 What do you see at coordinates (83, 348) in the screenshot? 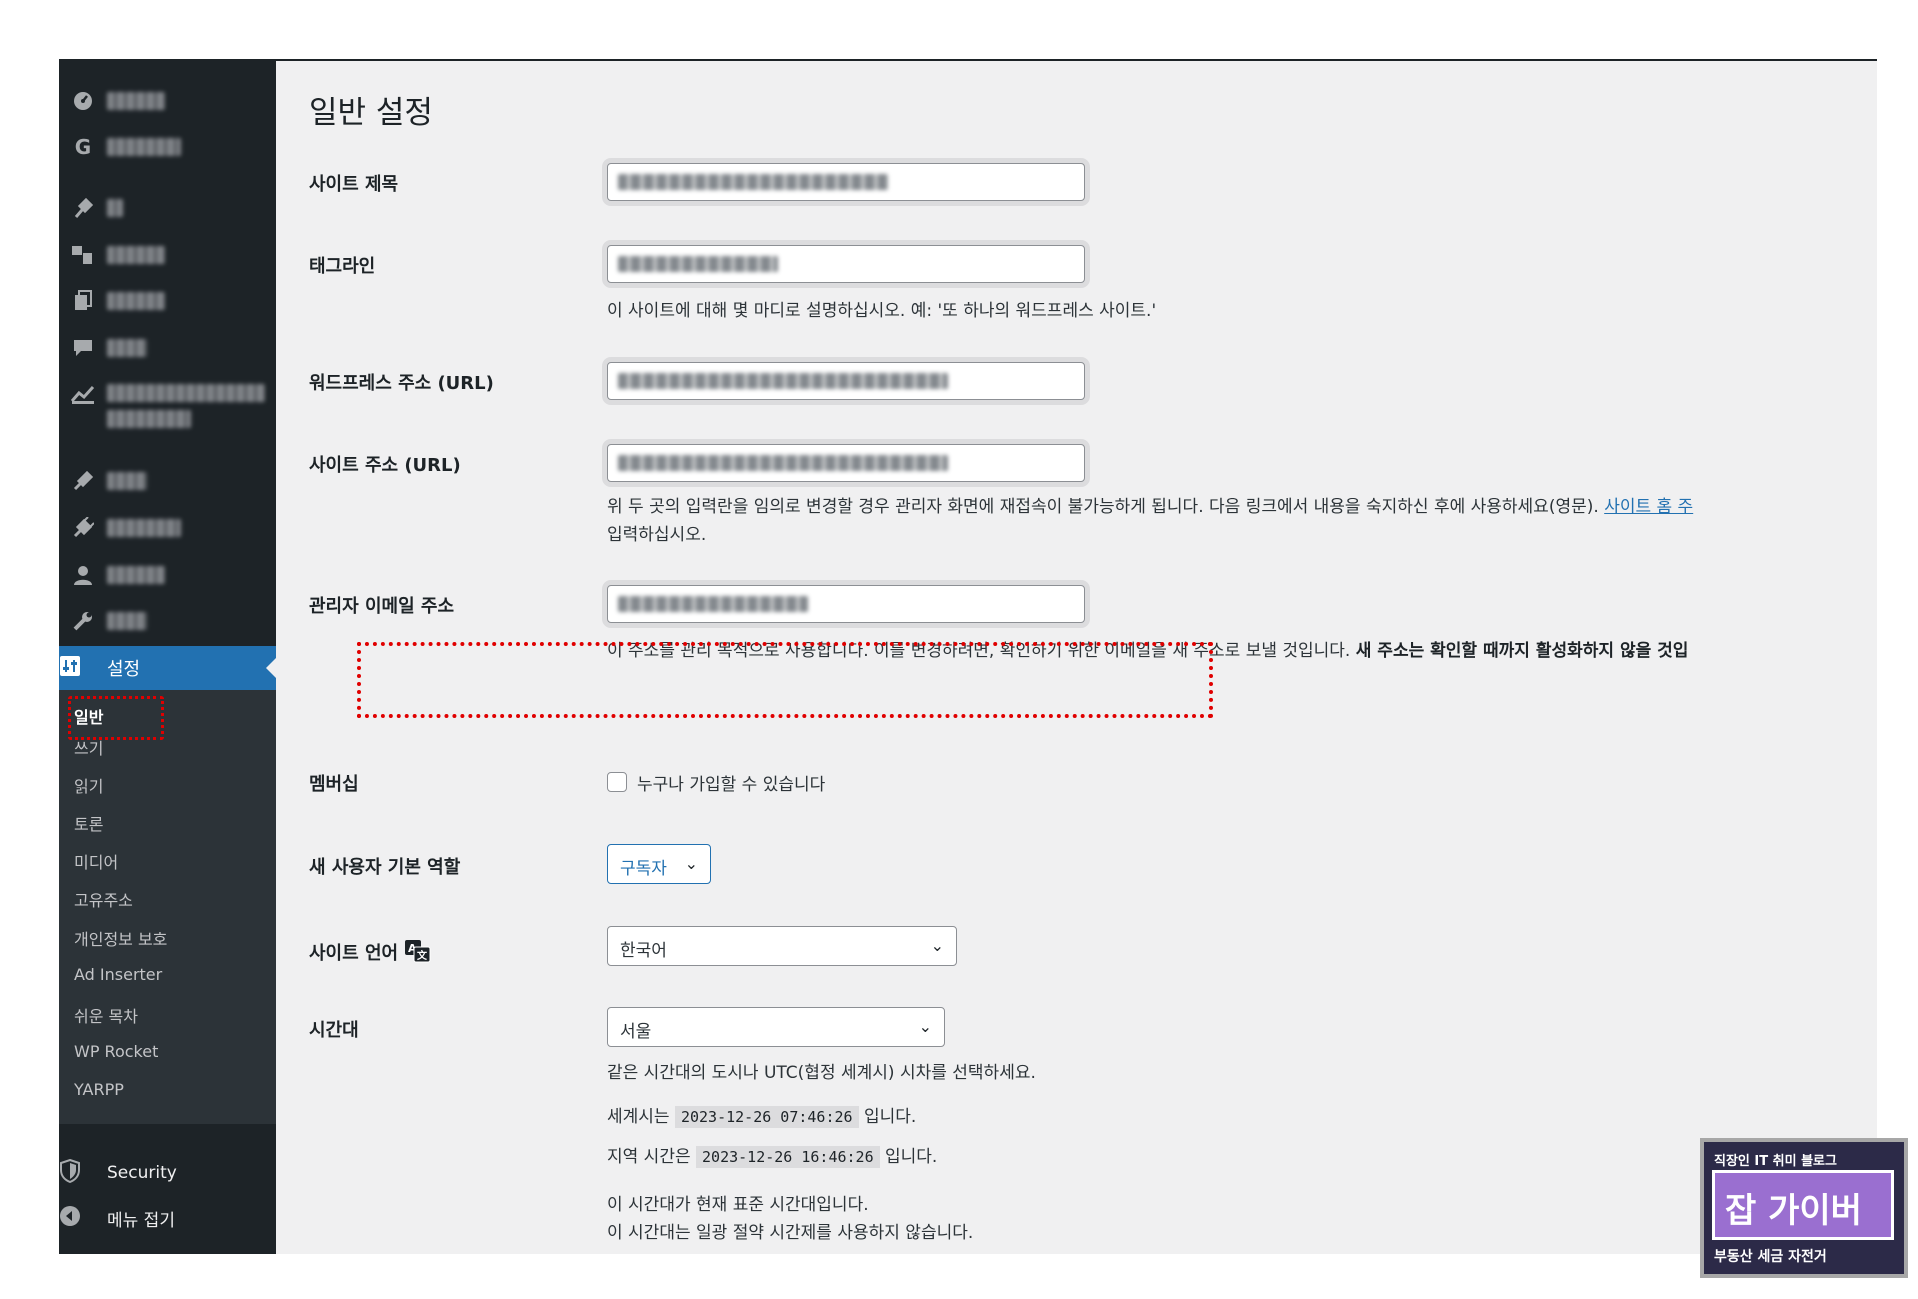
I see `comment-icon` at bounding box center [83, 348].